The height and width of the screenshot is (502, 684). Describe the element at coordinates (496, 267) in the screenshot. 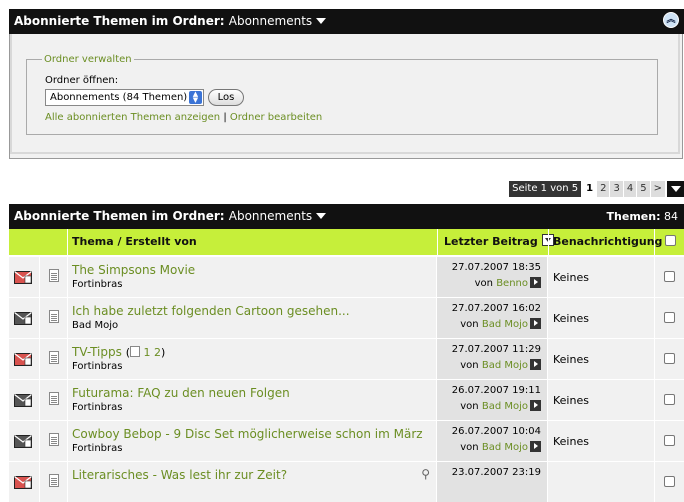

I see `last-post-date: 27.07.2007 18:35` at that location.